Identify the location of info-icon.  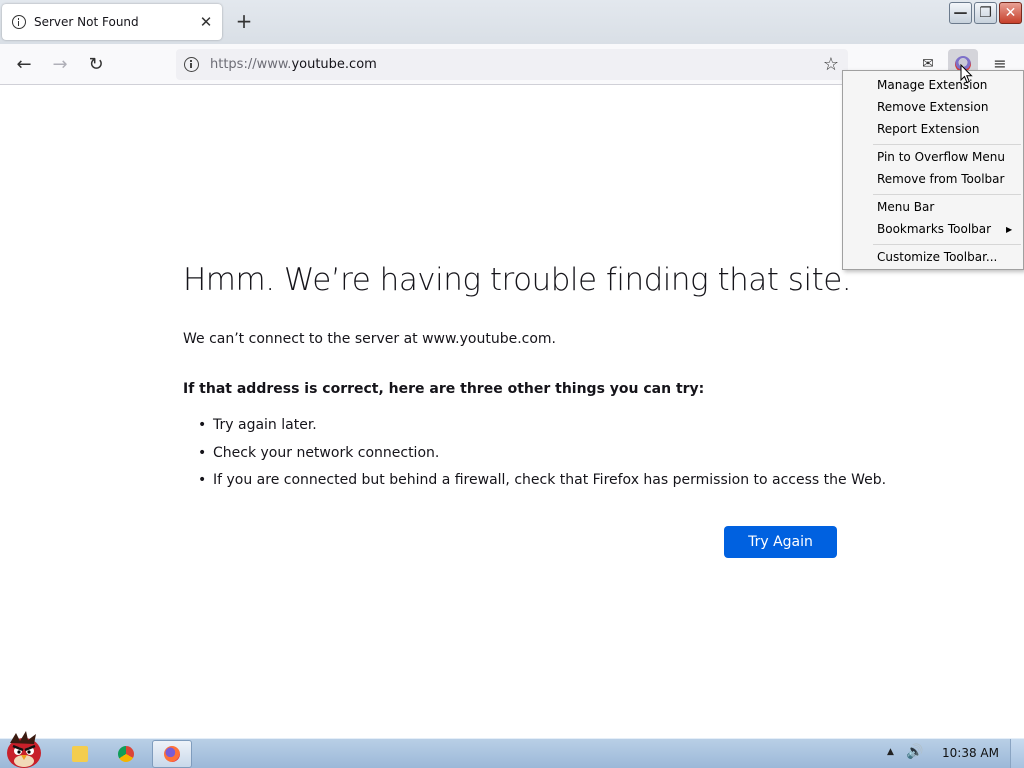
(19, 22).